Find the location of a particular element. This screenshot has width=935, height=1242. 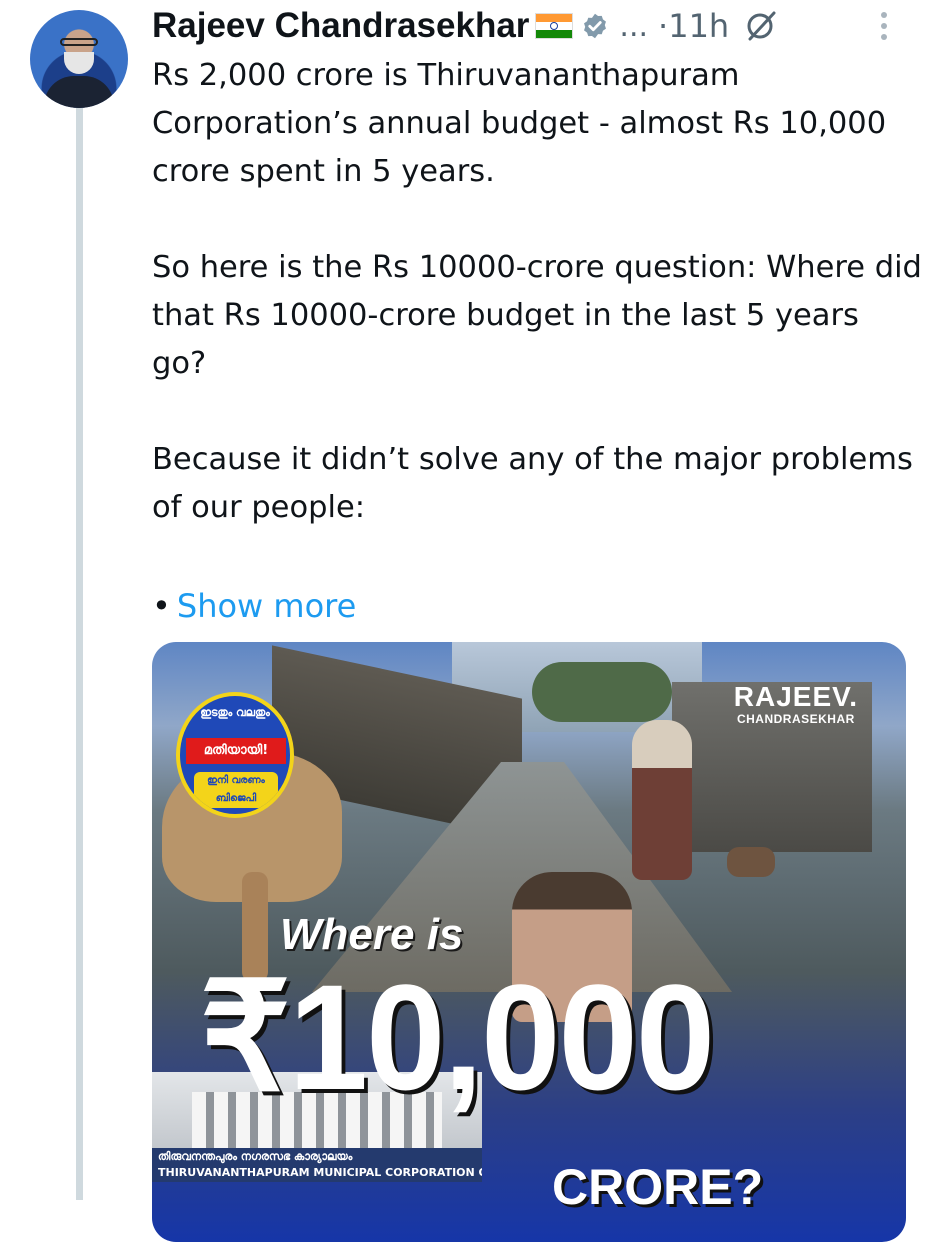

campaign-badge: ഇടതും വലതും മതിയായി! ഇനി വരണം ബിജെപി is located at coordinates (235, 755).